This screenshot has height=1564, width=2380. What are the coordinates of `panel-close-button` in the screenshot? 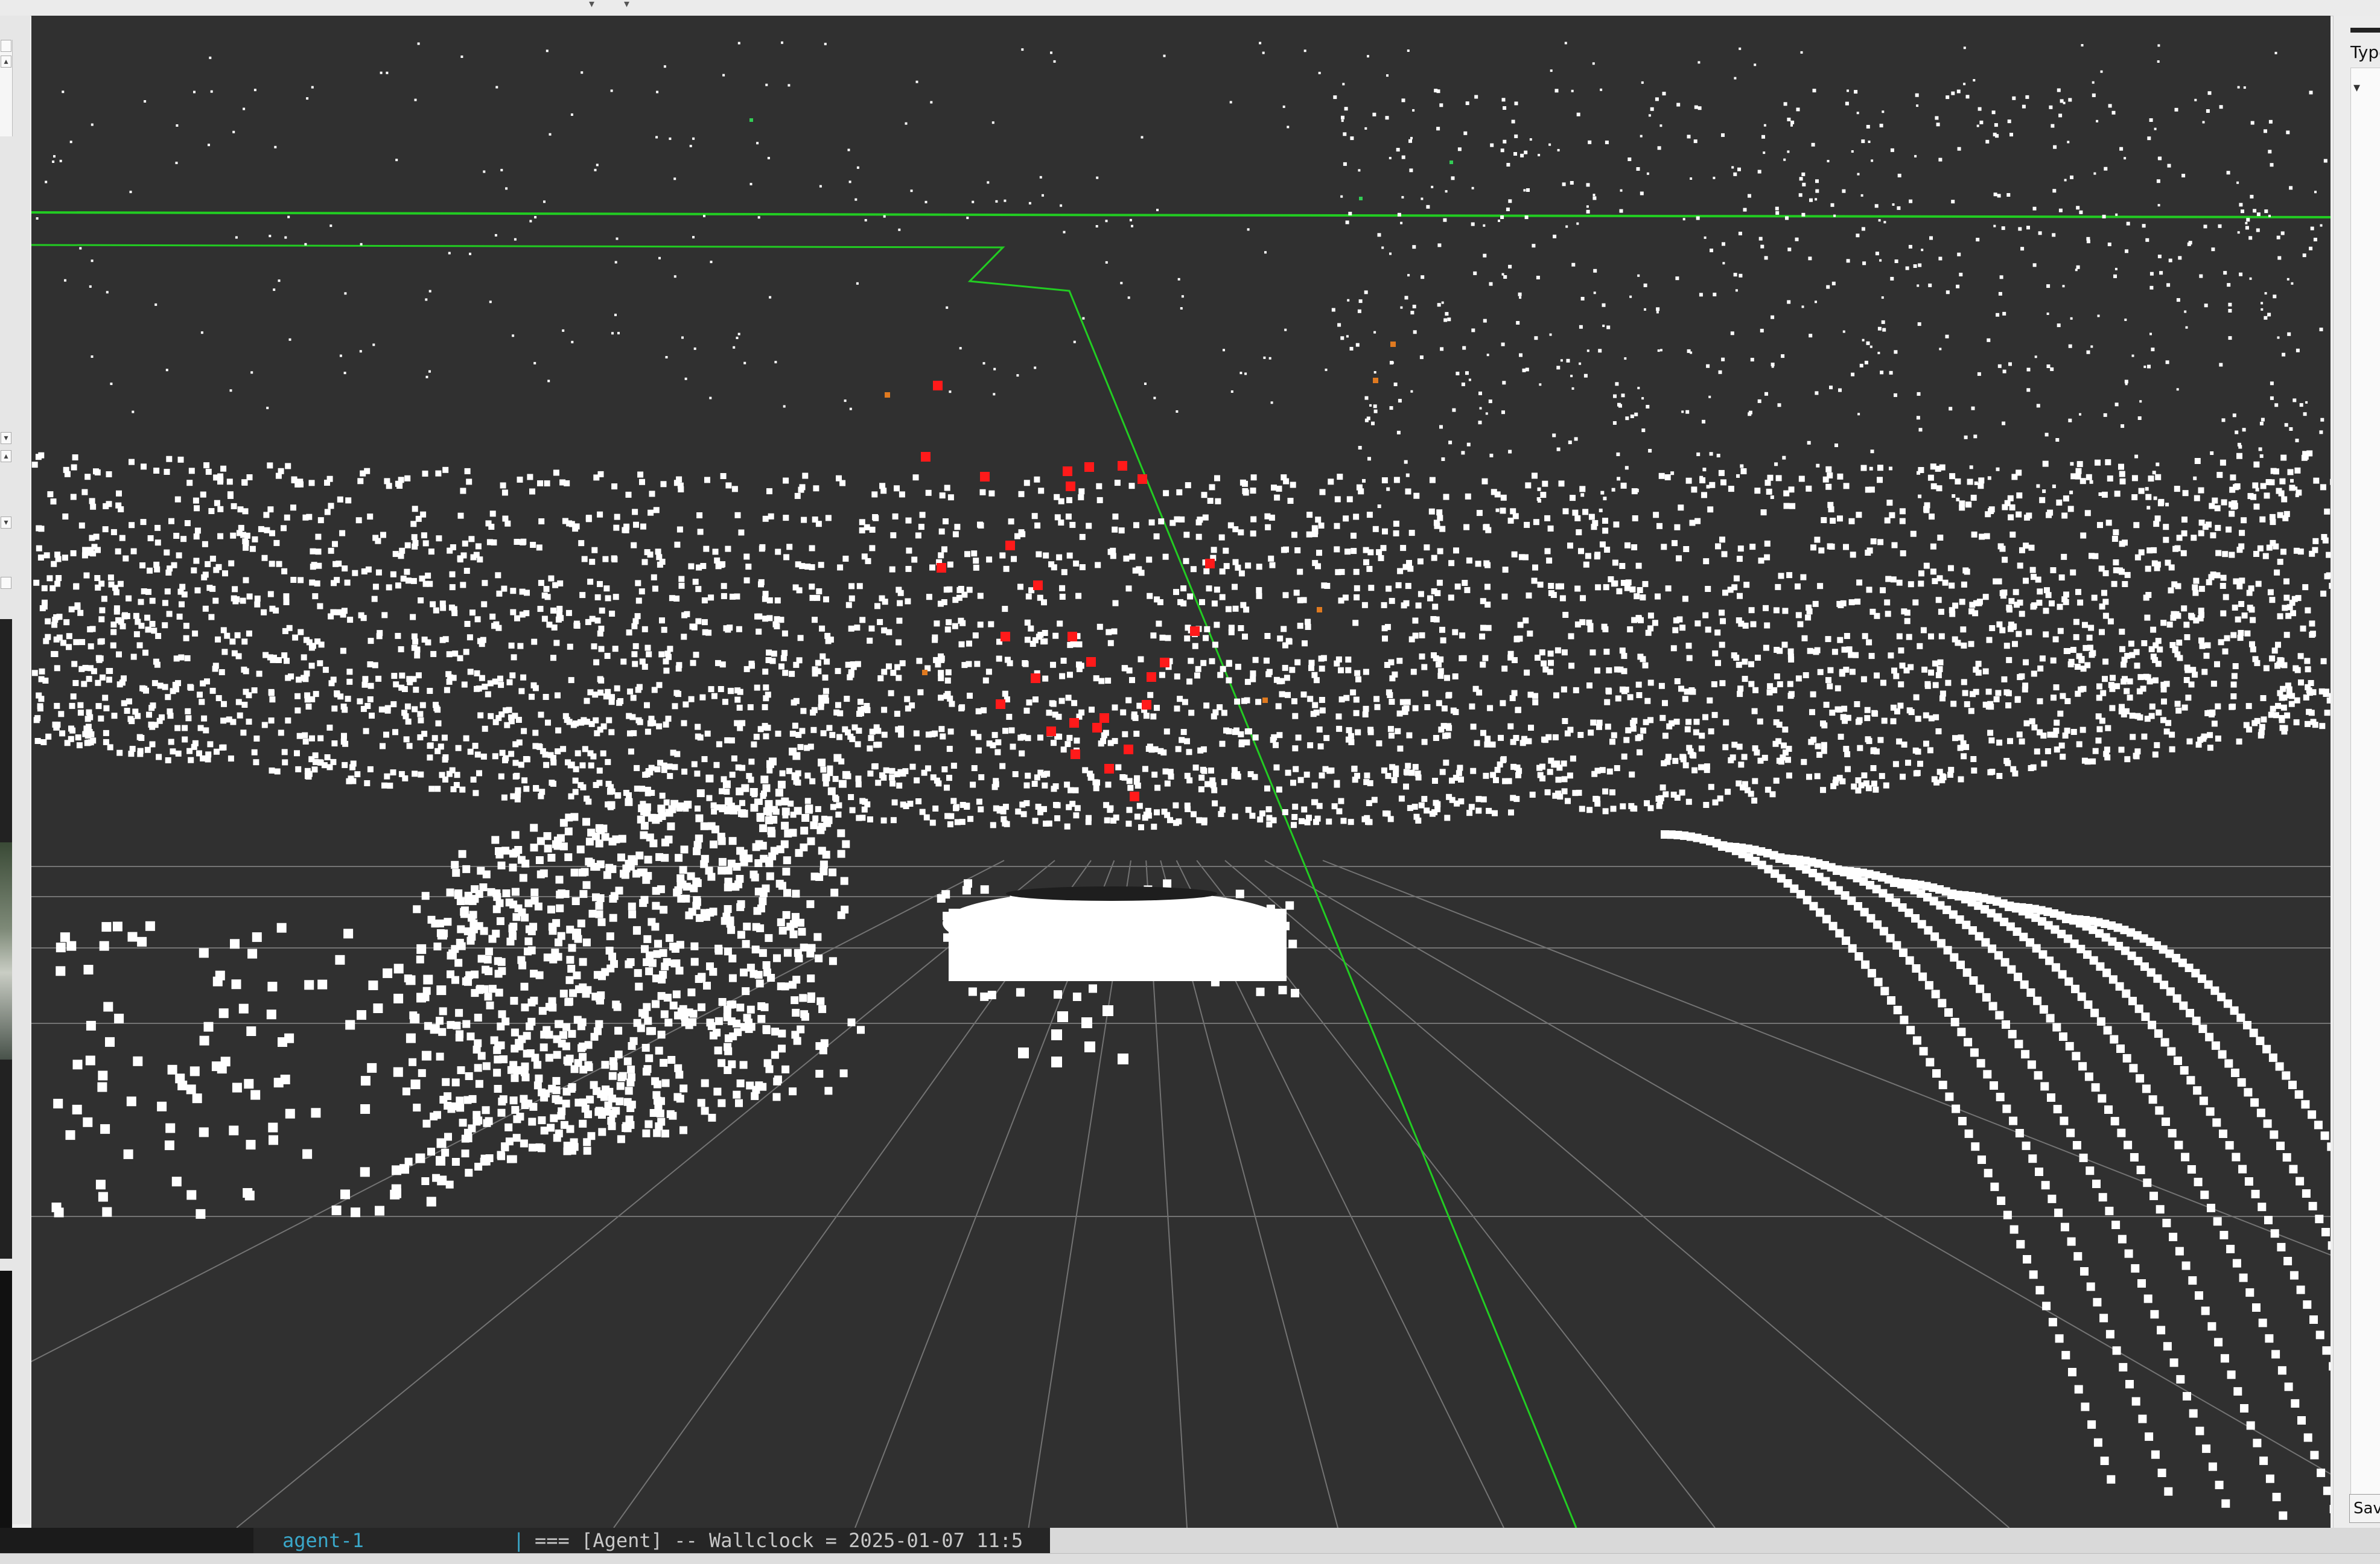 It's located at (6, 46).